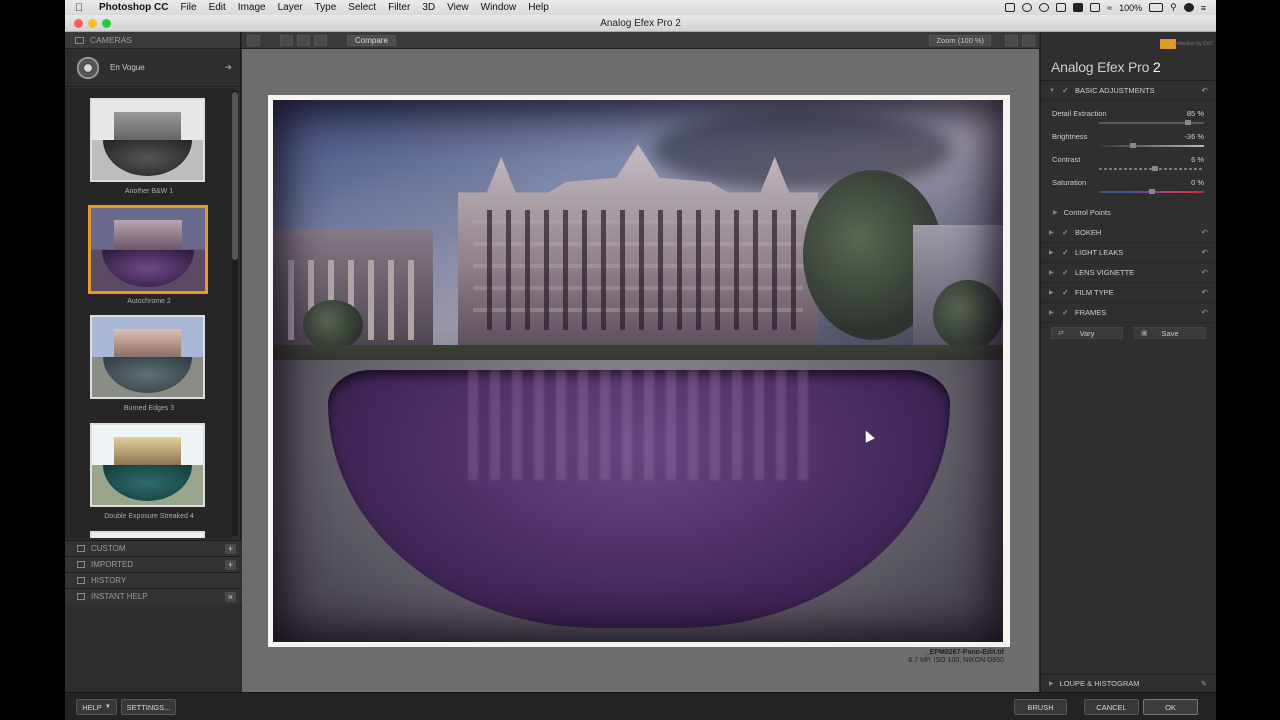 The image size is (1280, 720). I want to click on ok-button: OK, so click(1170, 707).